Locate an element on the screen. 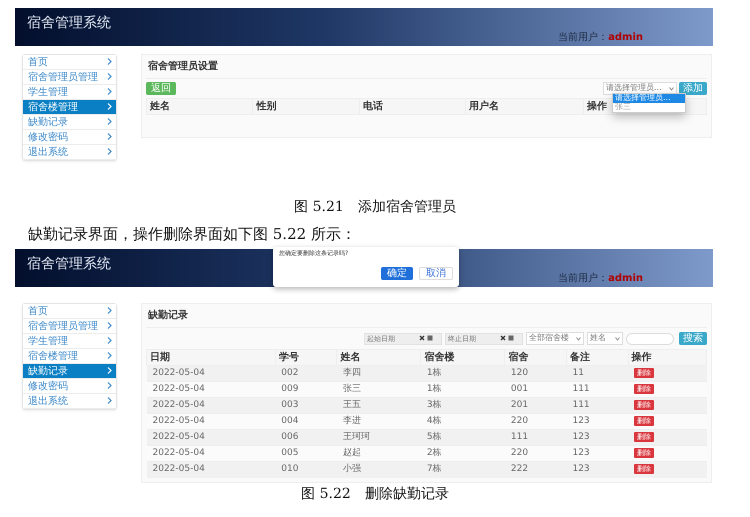 This screenshot has height=517, width=750. table-cell: 7栋 is located at coordinates (462, 470).